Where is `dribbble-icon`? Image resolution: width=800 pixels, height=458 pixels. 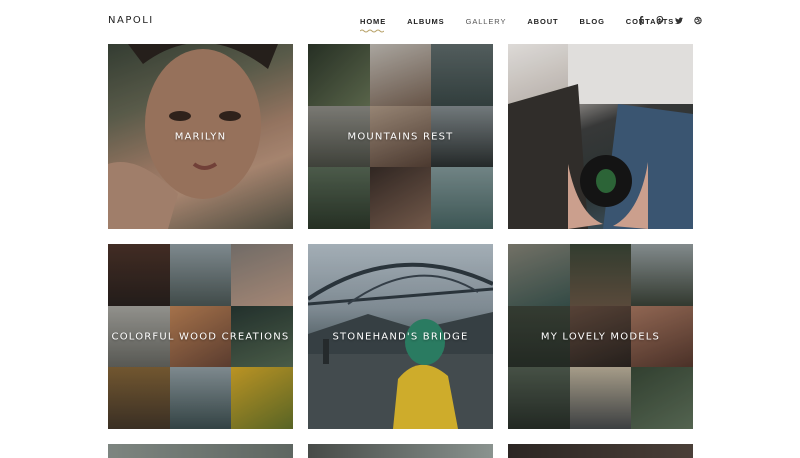
dribbble-icon is located at coordinates (698, 20).